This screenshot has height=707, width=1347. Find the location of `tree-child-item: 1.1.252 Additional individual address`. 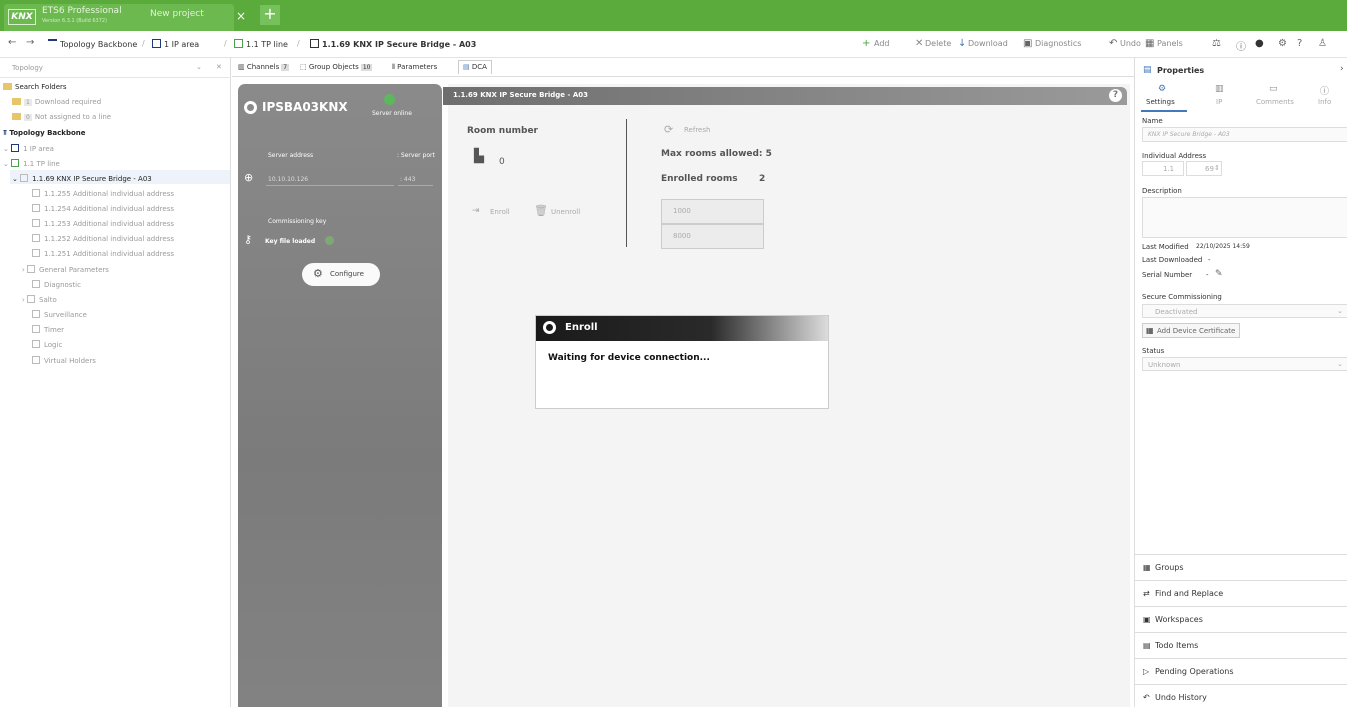

tree-child-item: 1.1.252 Additional individual address is located at coordinates (103, 238).